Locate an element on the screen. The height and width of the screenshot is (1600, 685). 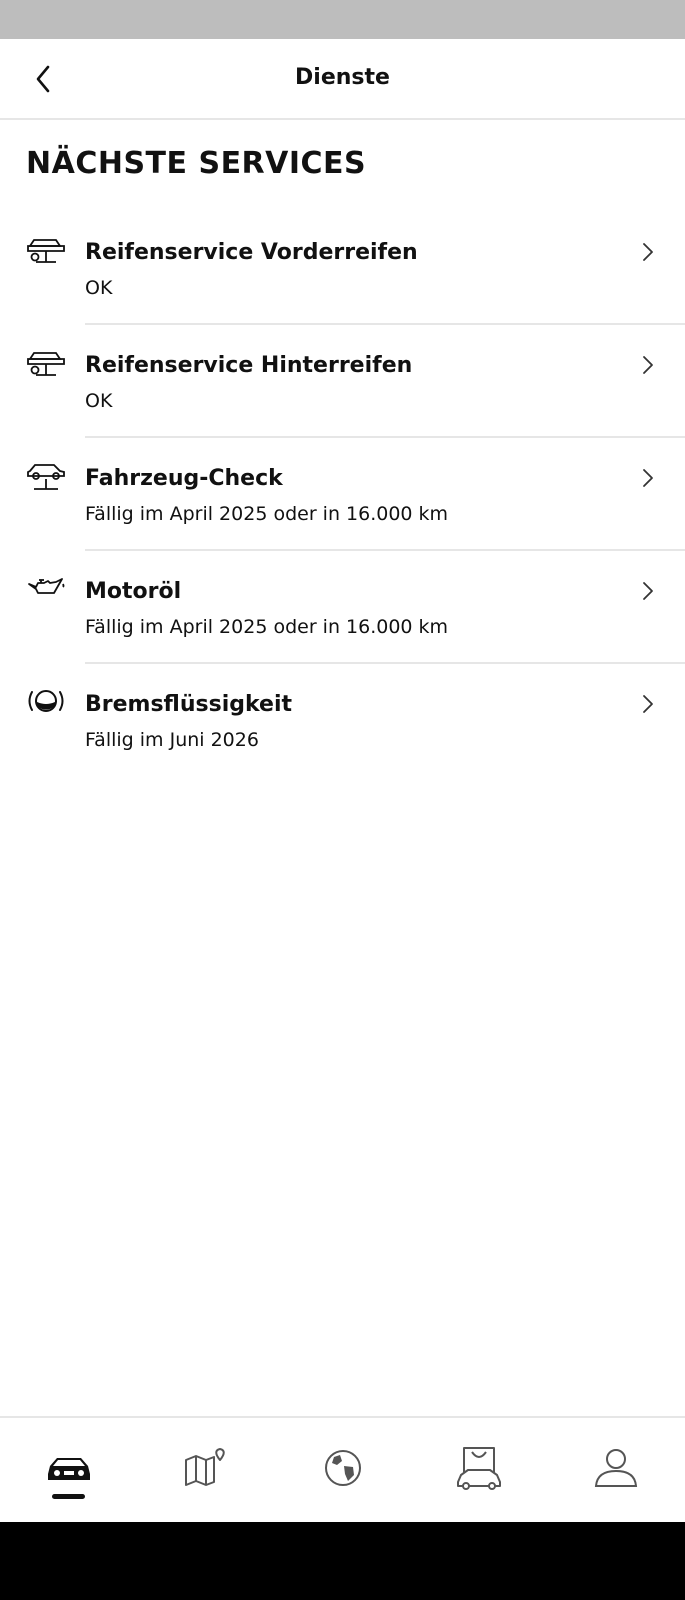
service-row-front-tires: Reifenservice Vorderreifen OK is located at coordinates (342, 268).